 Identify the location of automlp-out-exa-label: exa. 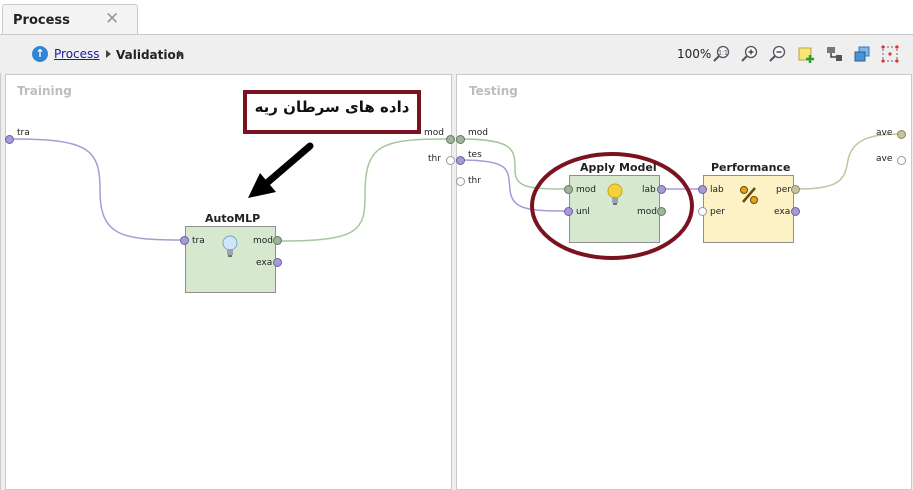
(264, 263).